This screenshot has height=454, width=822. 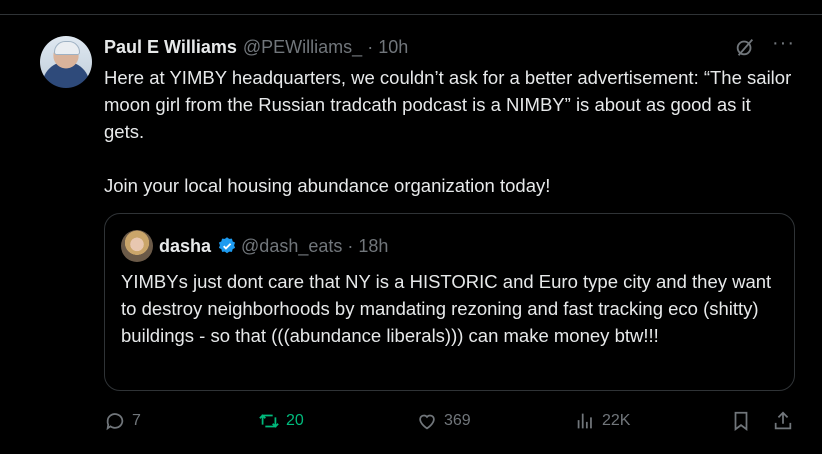 I want to click on like-button: 369, so click(x=443, y=421).